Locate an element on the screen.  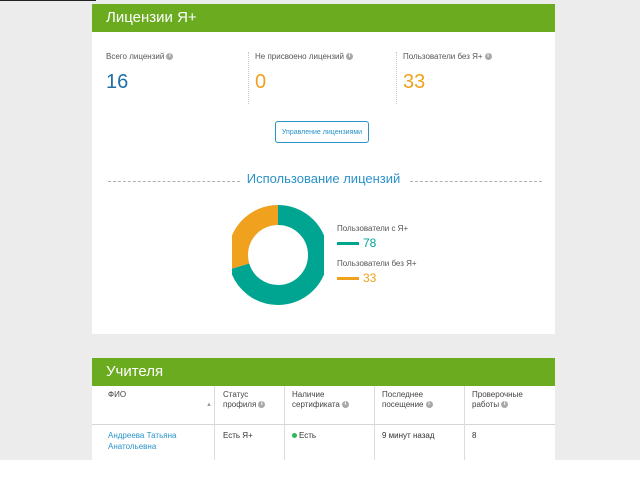
last-visit-cell: 9 минут назад is located at coordinates (408, 435).